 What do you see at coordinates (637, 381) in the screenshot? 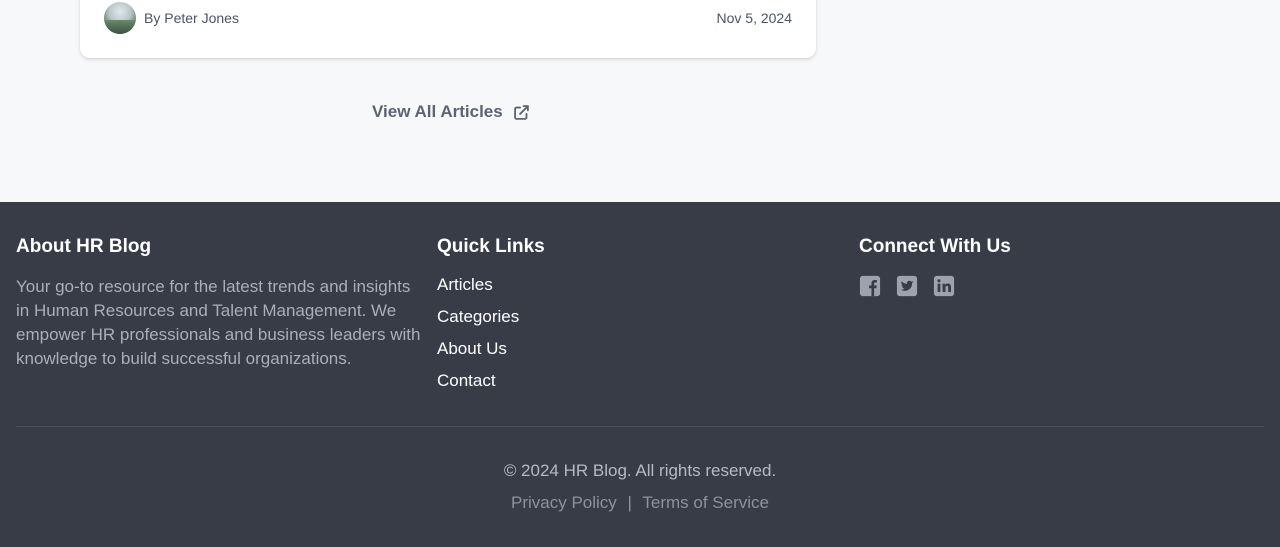
I see `footer-link-contact: Contact` at bounding box center [637, 381].